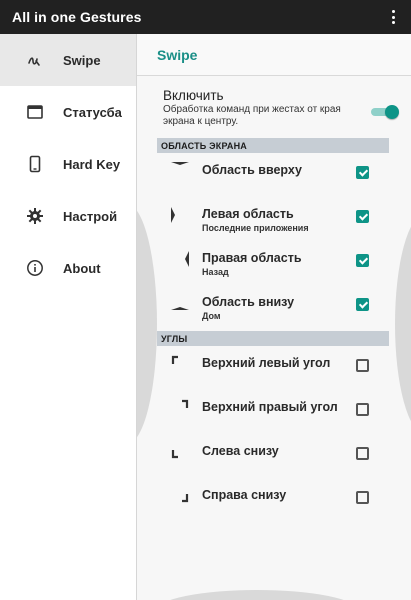 Image resolution: width=411 pixels, height=600 pixels. Describe the element at coordinates (274, 55) in the screenshot. I see `page-title: Swipe` at that location.